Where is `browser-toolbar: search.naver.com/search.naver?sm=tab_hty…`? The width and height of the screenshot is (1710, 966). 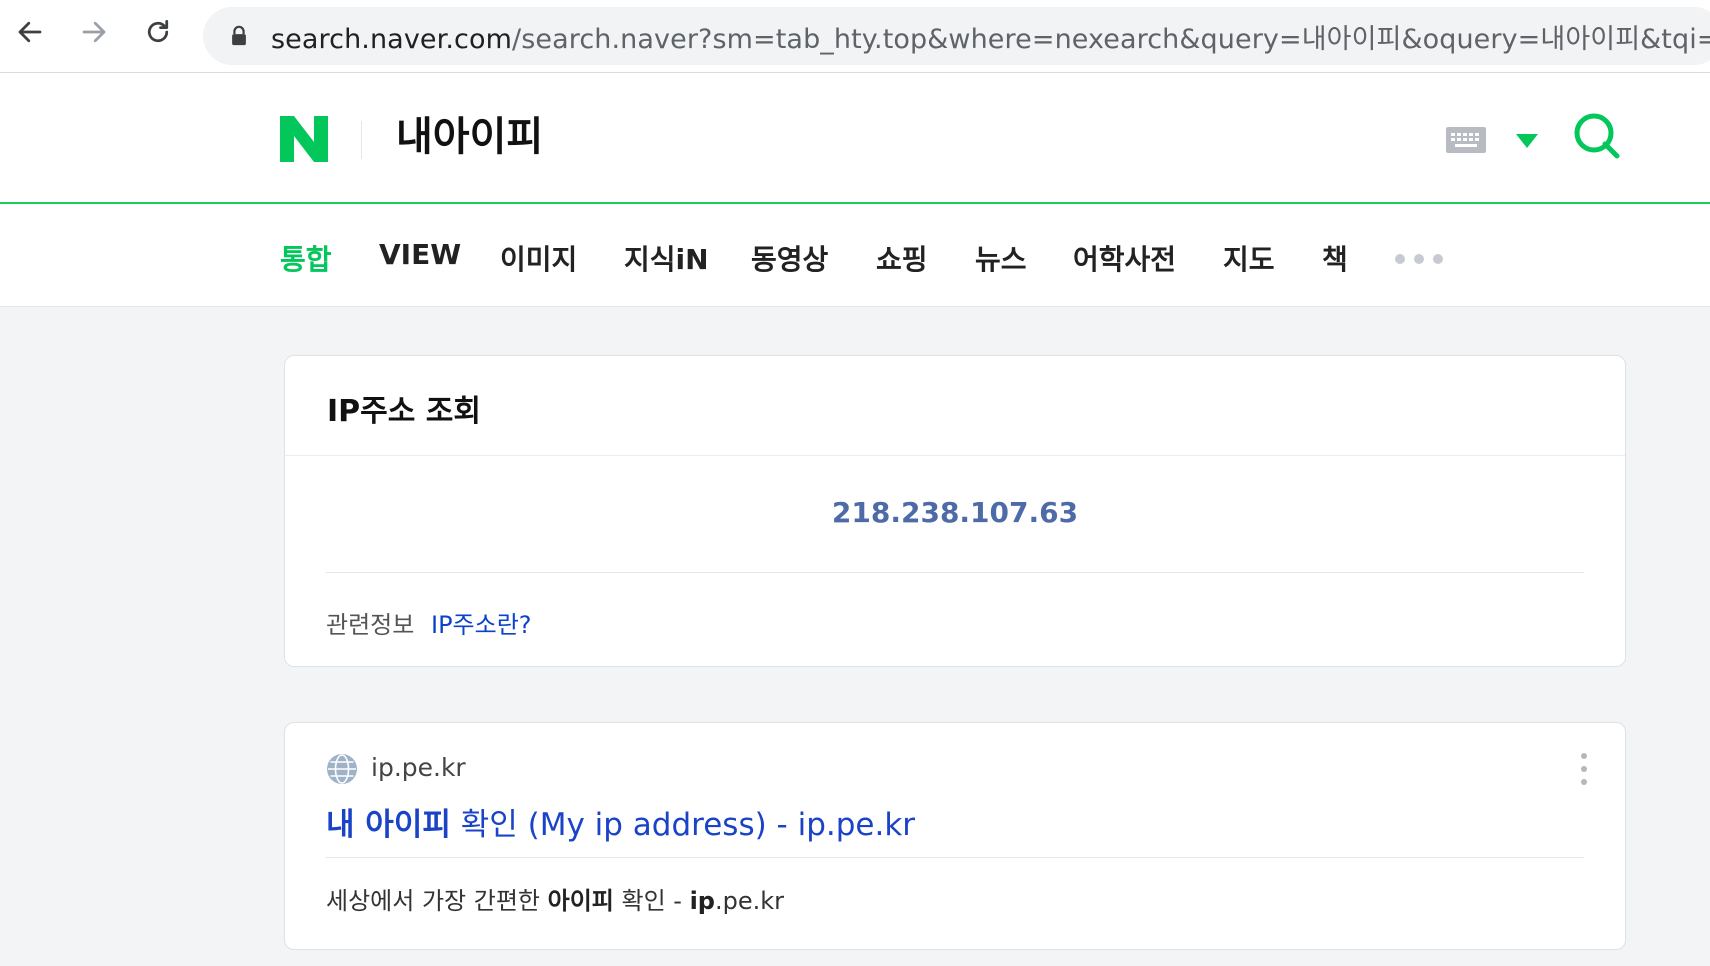 browser-toolbar: search.naver.com/search.naver?sm=tab_hty… is located at coordinates (855, 36).